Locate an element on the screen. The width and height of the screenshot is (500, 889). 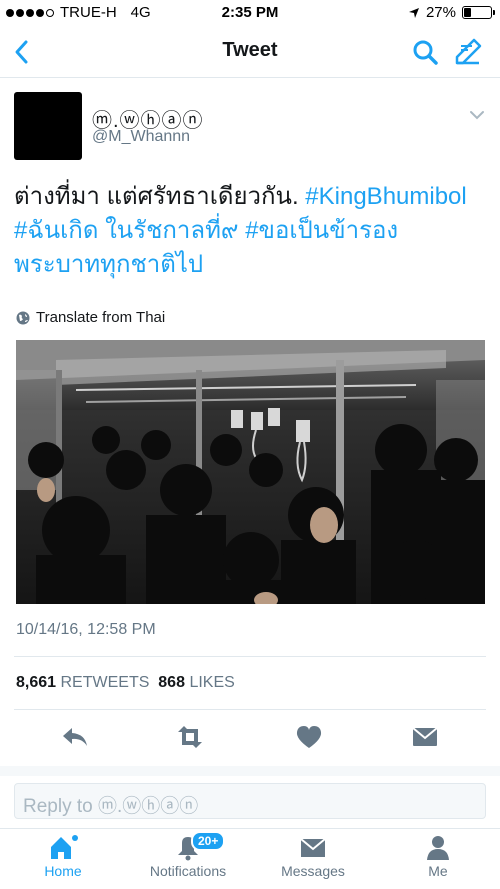
home-icon is located at coordinates (64, 847).